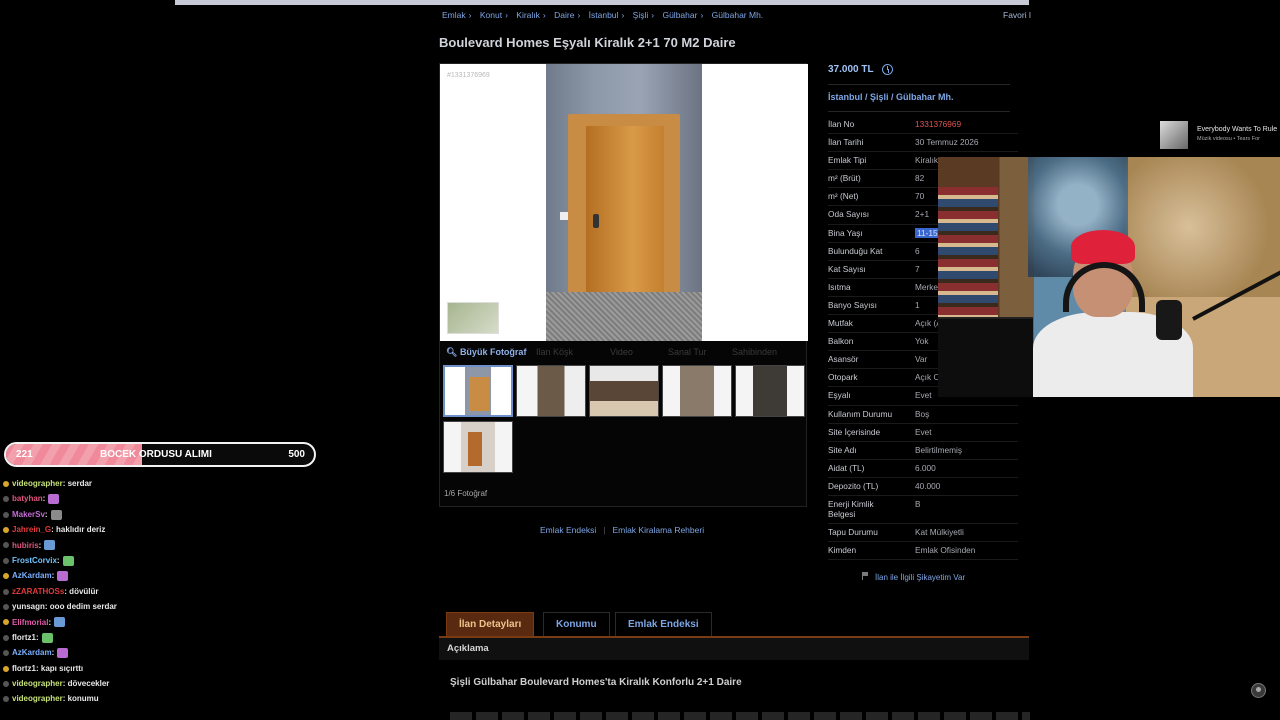  I want to click on detail-key: m² (Brüt), so click(844, 178).